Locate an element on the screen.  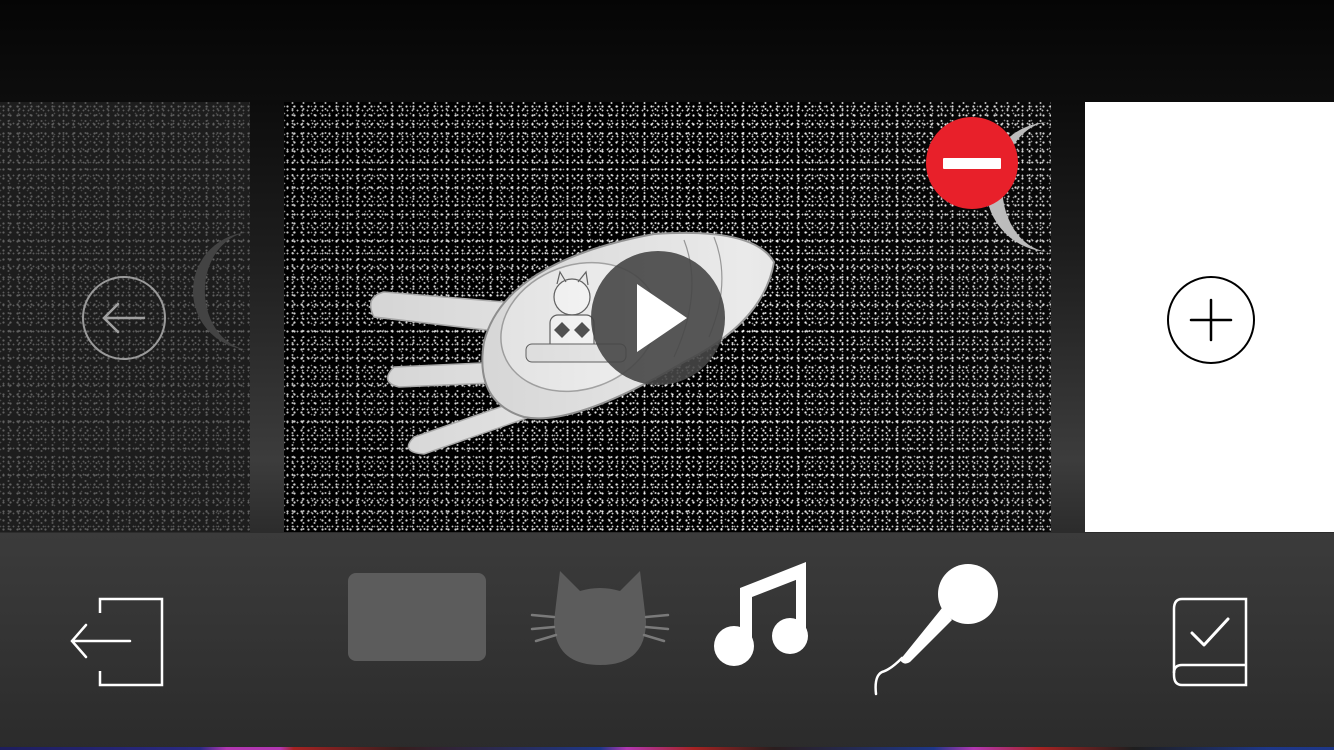
add-page-panel is located at coordinates (1209, 317).